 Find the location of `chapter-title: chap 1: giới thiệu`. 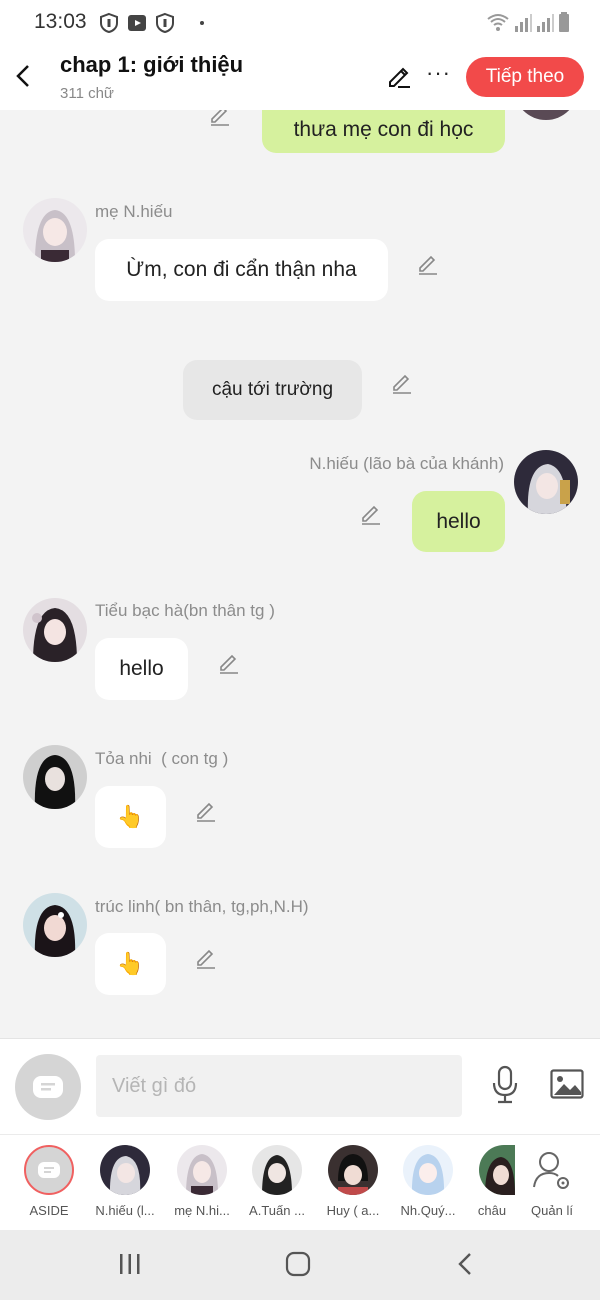

chapter-title: chap 1: giới thiệu is located at coordinates (152, 64).